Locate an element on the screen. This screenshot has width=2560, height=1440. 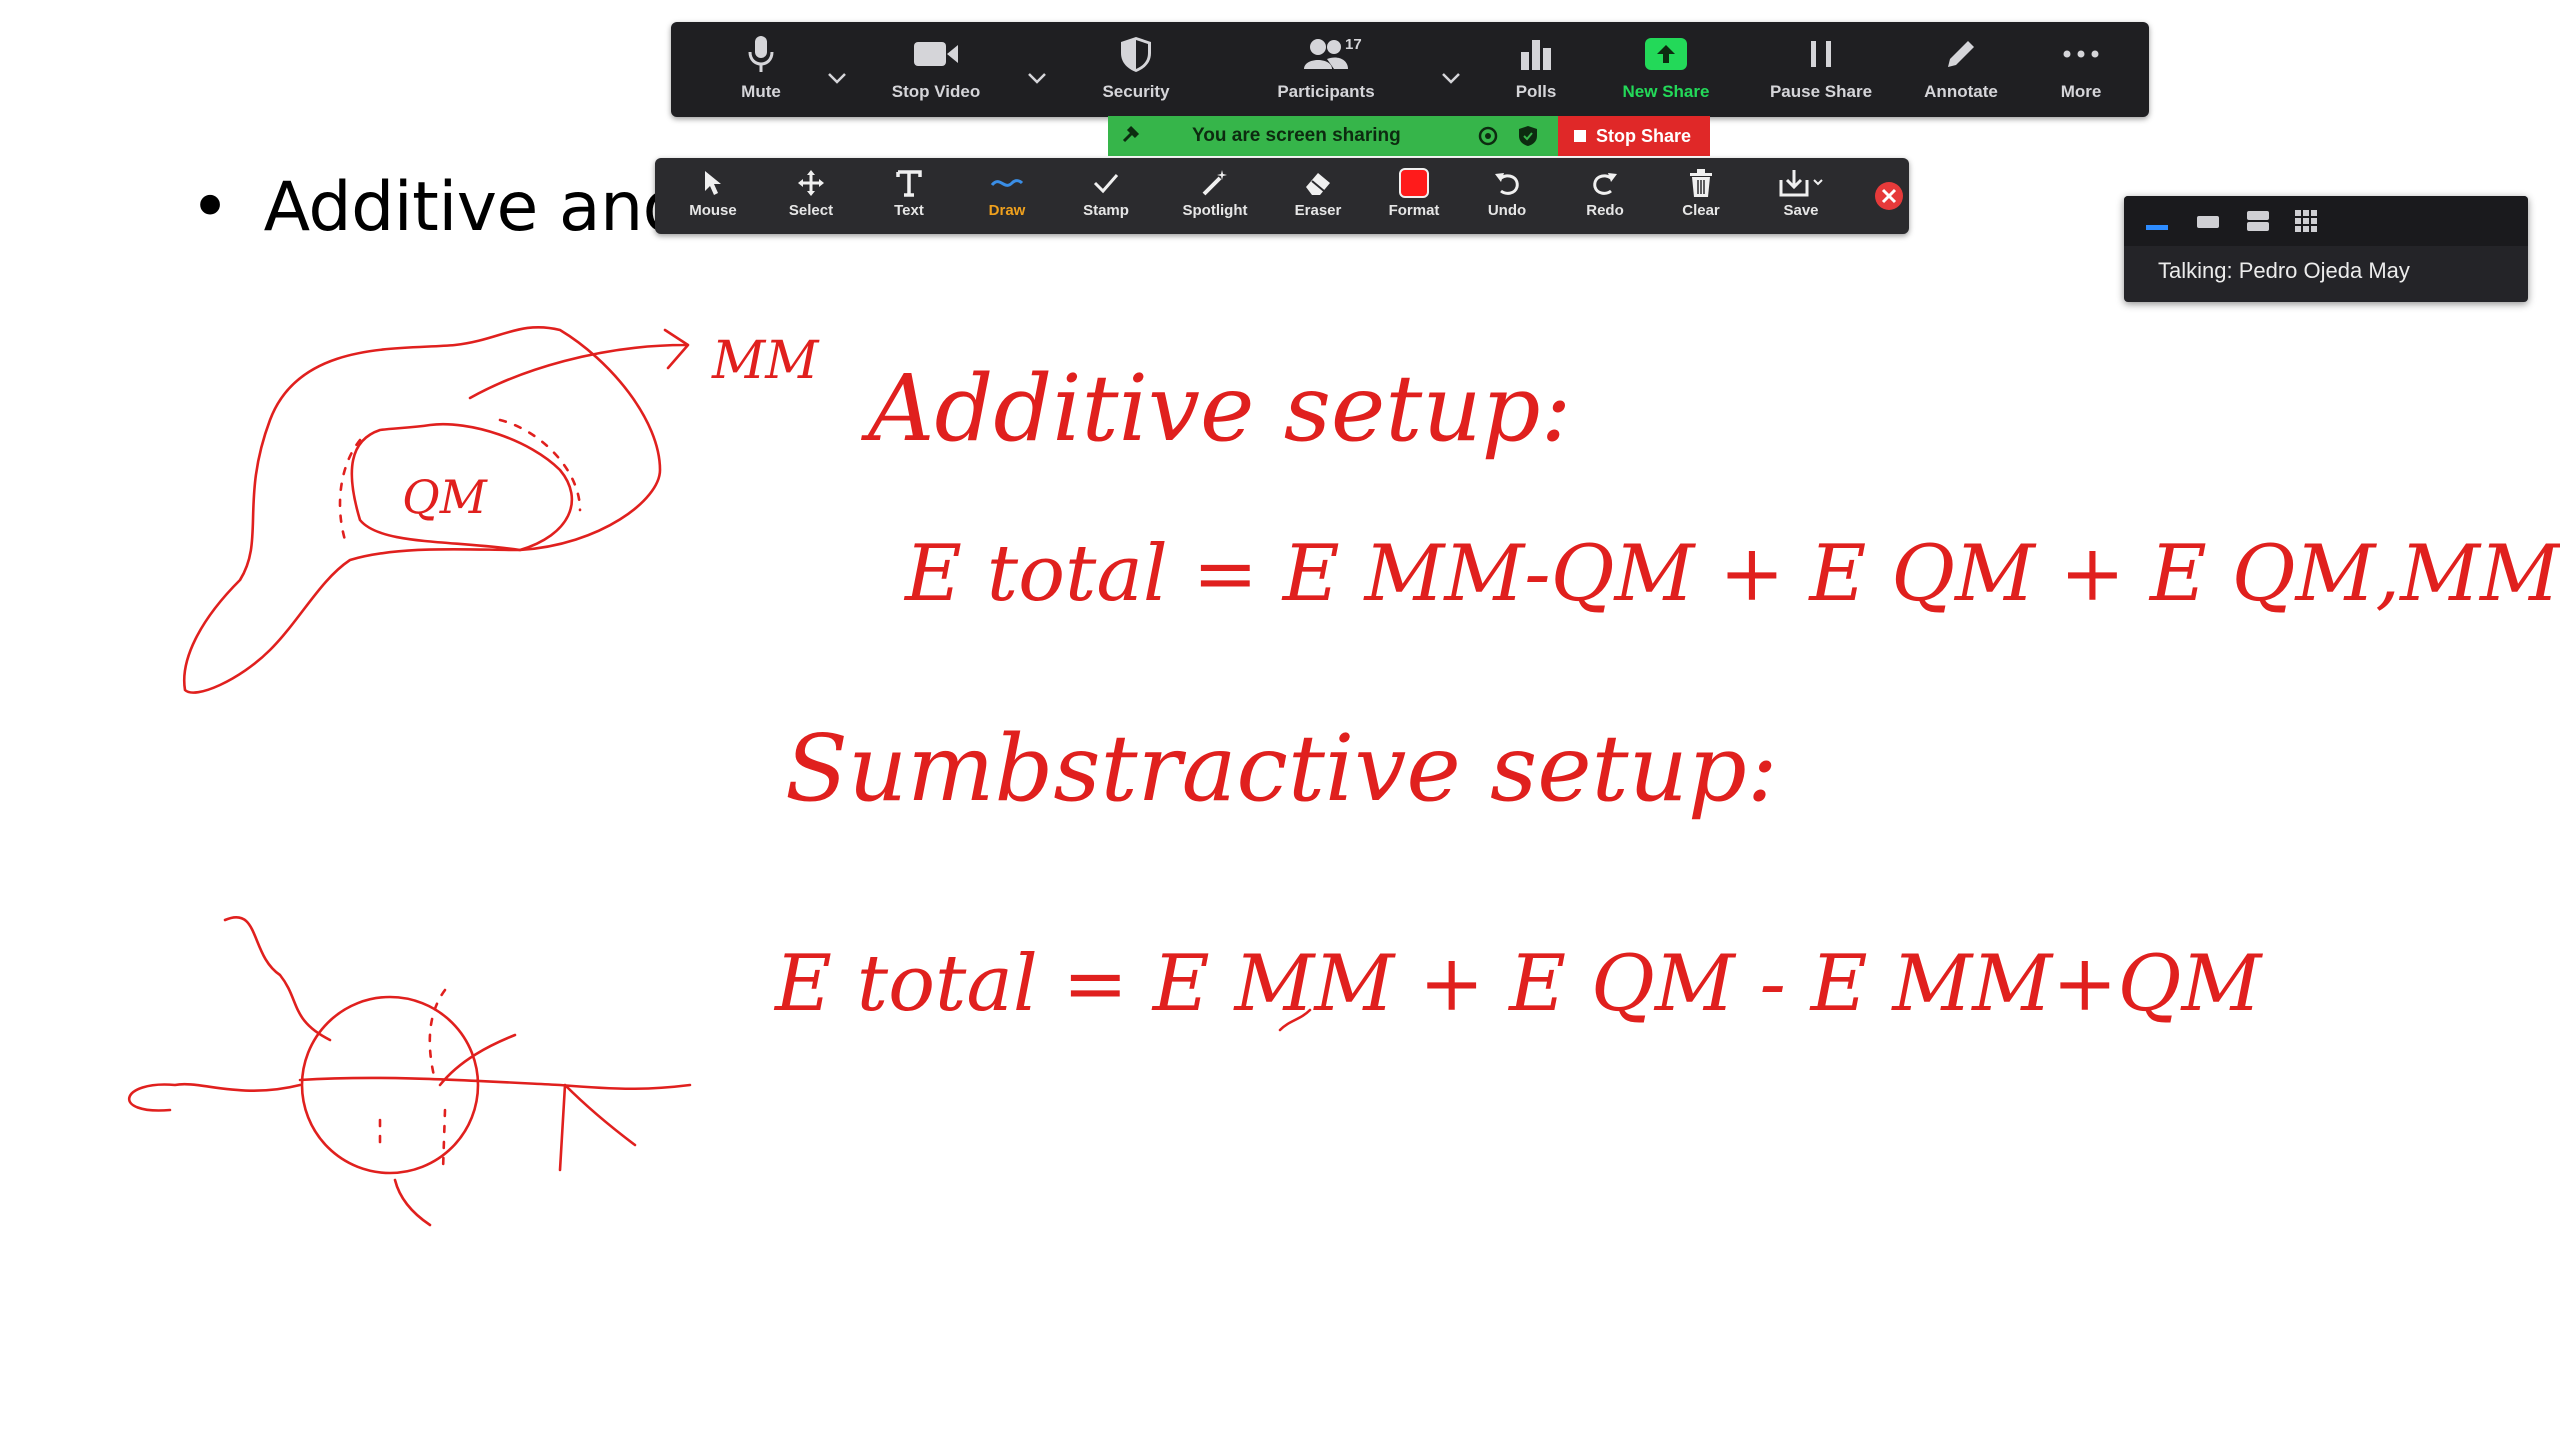
ink-additive-equation: E total = E MM-QM + E QM + E QM,MM is located at coordinates (1731, 574).